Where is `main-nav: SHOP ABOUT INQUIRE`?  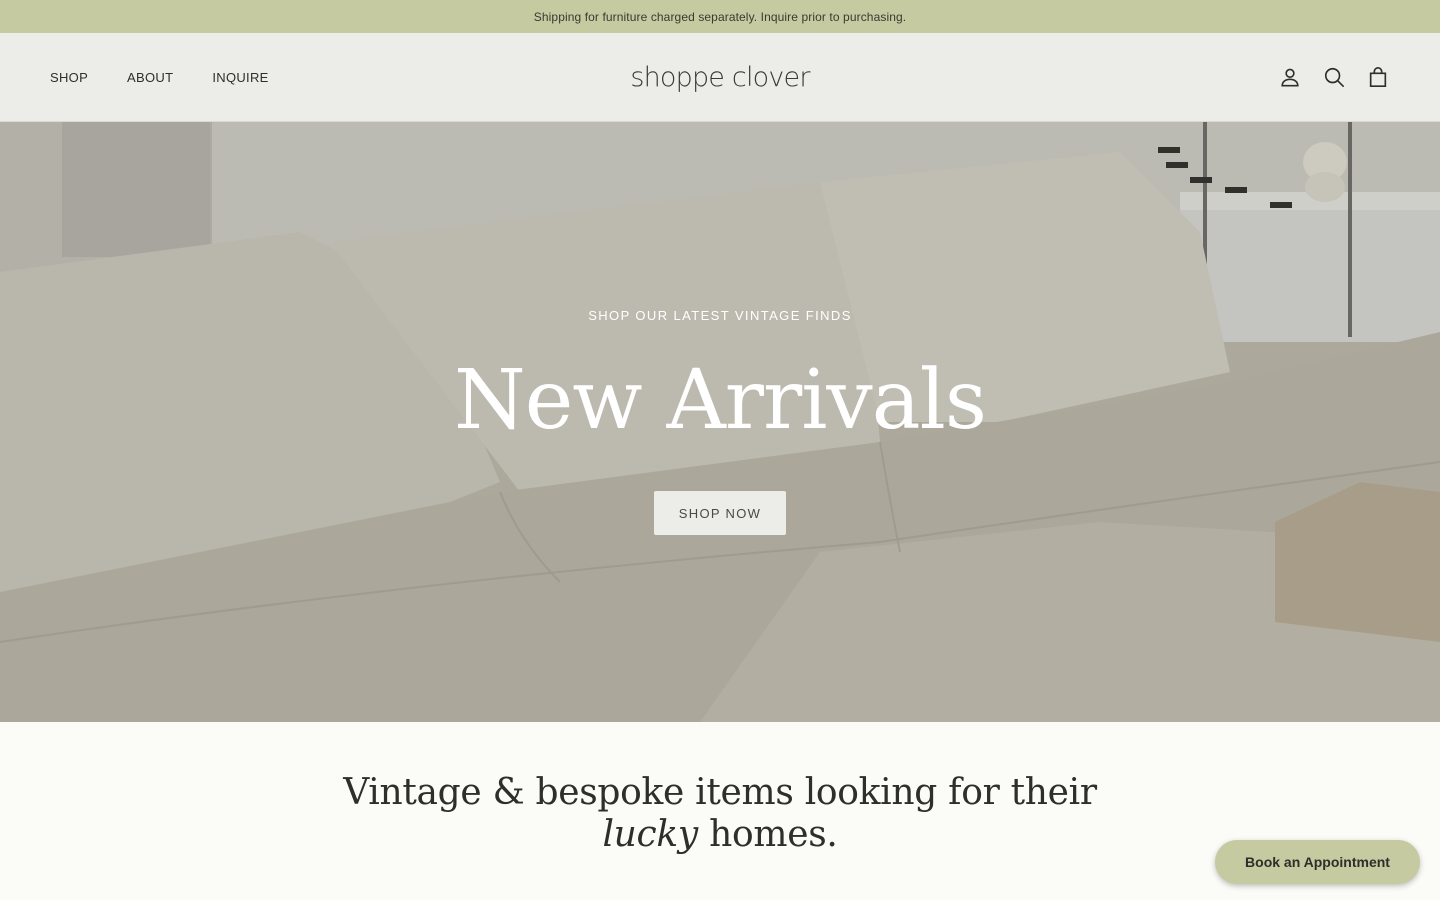
main-nav: SHOP ABOUT INQUIRE is located at coordinates (159, 77).